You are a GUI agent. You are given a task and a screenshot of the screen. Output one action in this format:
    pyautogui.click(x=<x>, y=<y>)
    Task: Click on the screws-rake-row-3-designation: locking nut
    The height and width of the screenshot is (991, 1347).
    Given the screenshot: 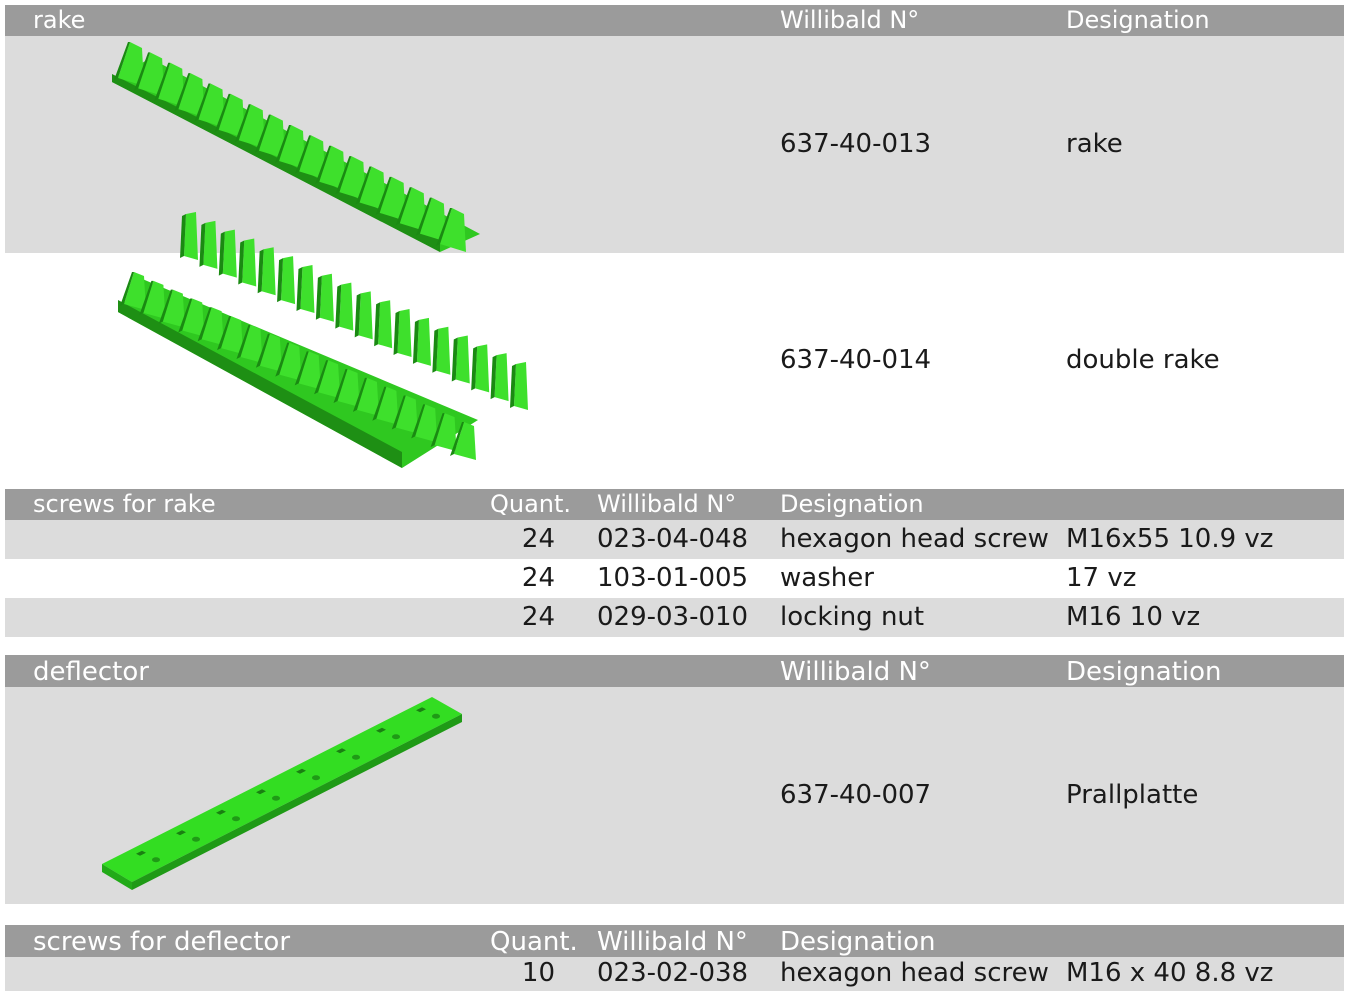 What is the action you would take?
    pyautogui.click(x=852, y=617)
    